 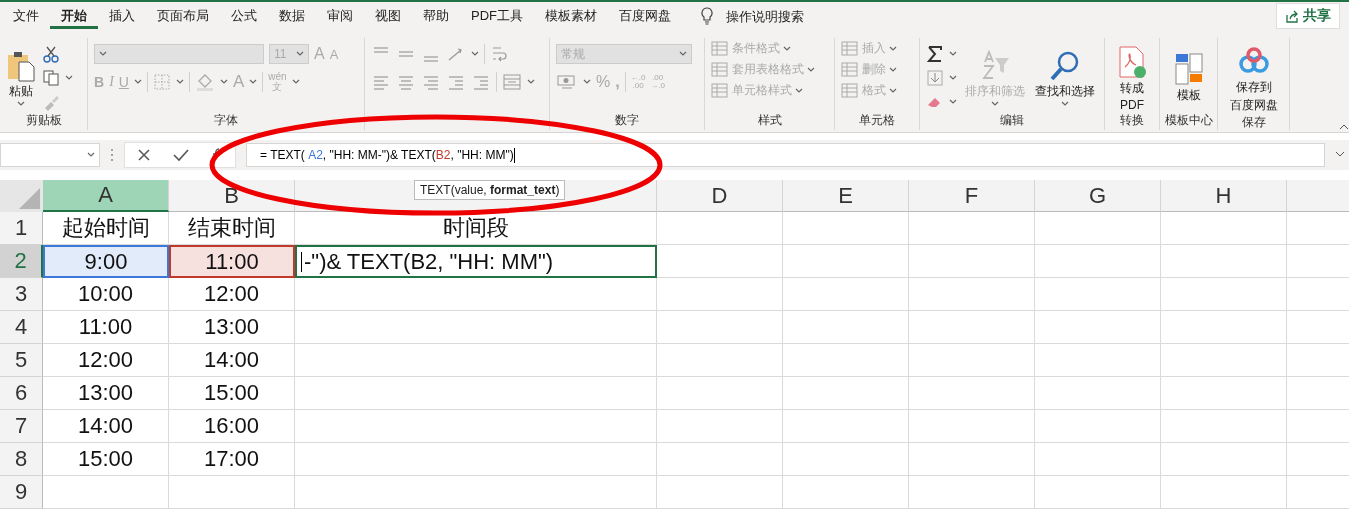 What do you see at coordinates (21, 78) in the screenshot?
I see `paste-button: 粘贴` at bounding box center [21, 78].